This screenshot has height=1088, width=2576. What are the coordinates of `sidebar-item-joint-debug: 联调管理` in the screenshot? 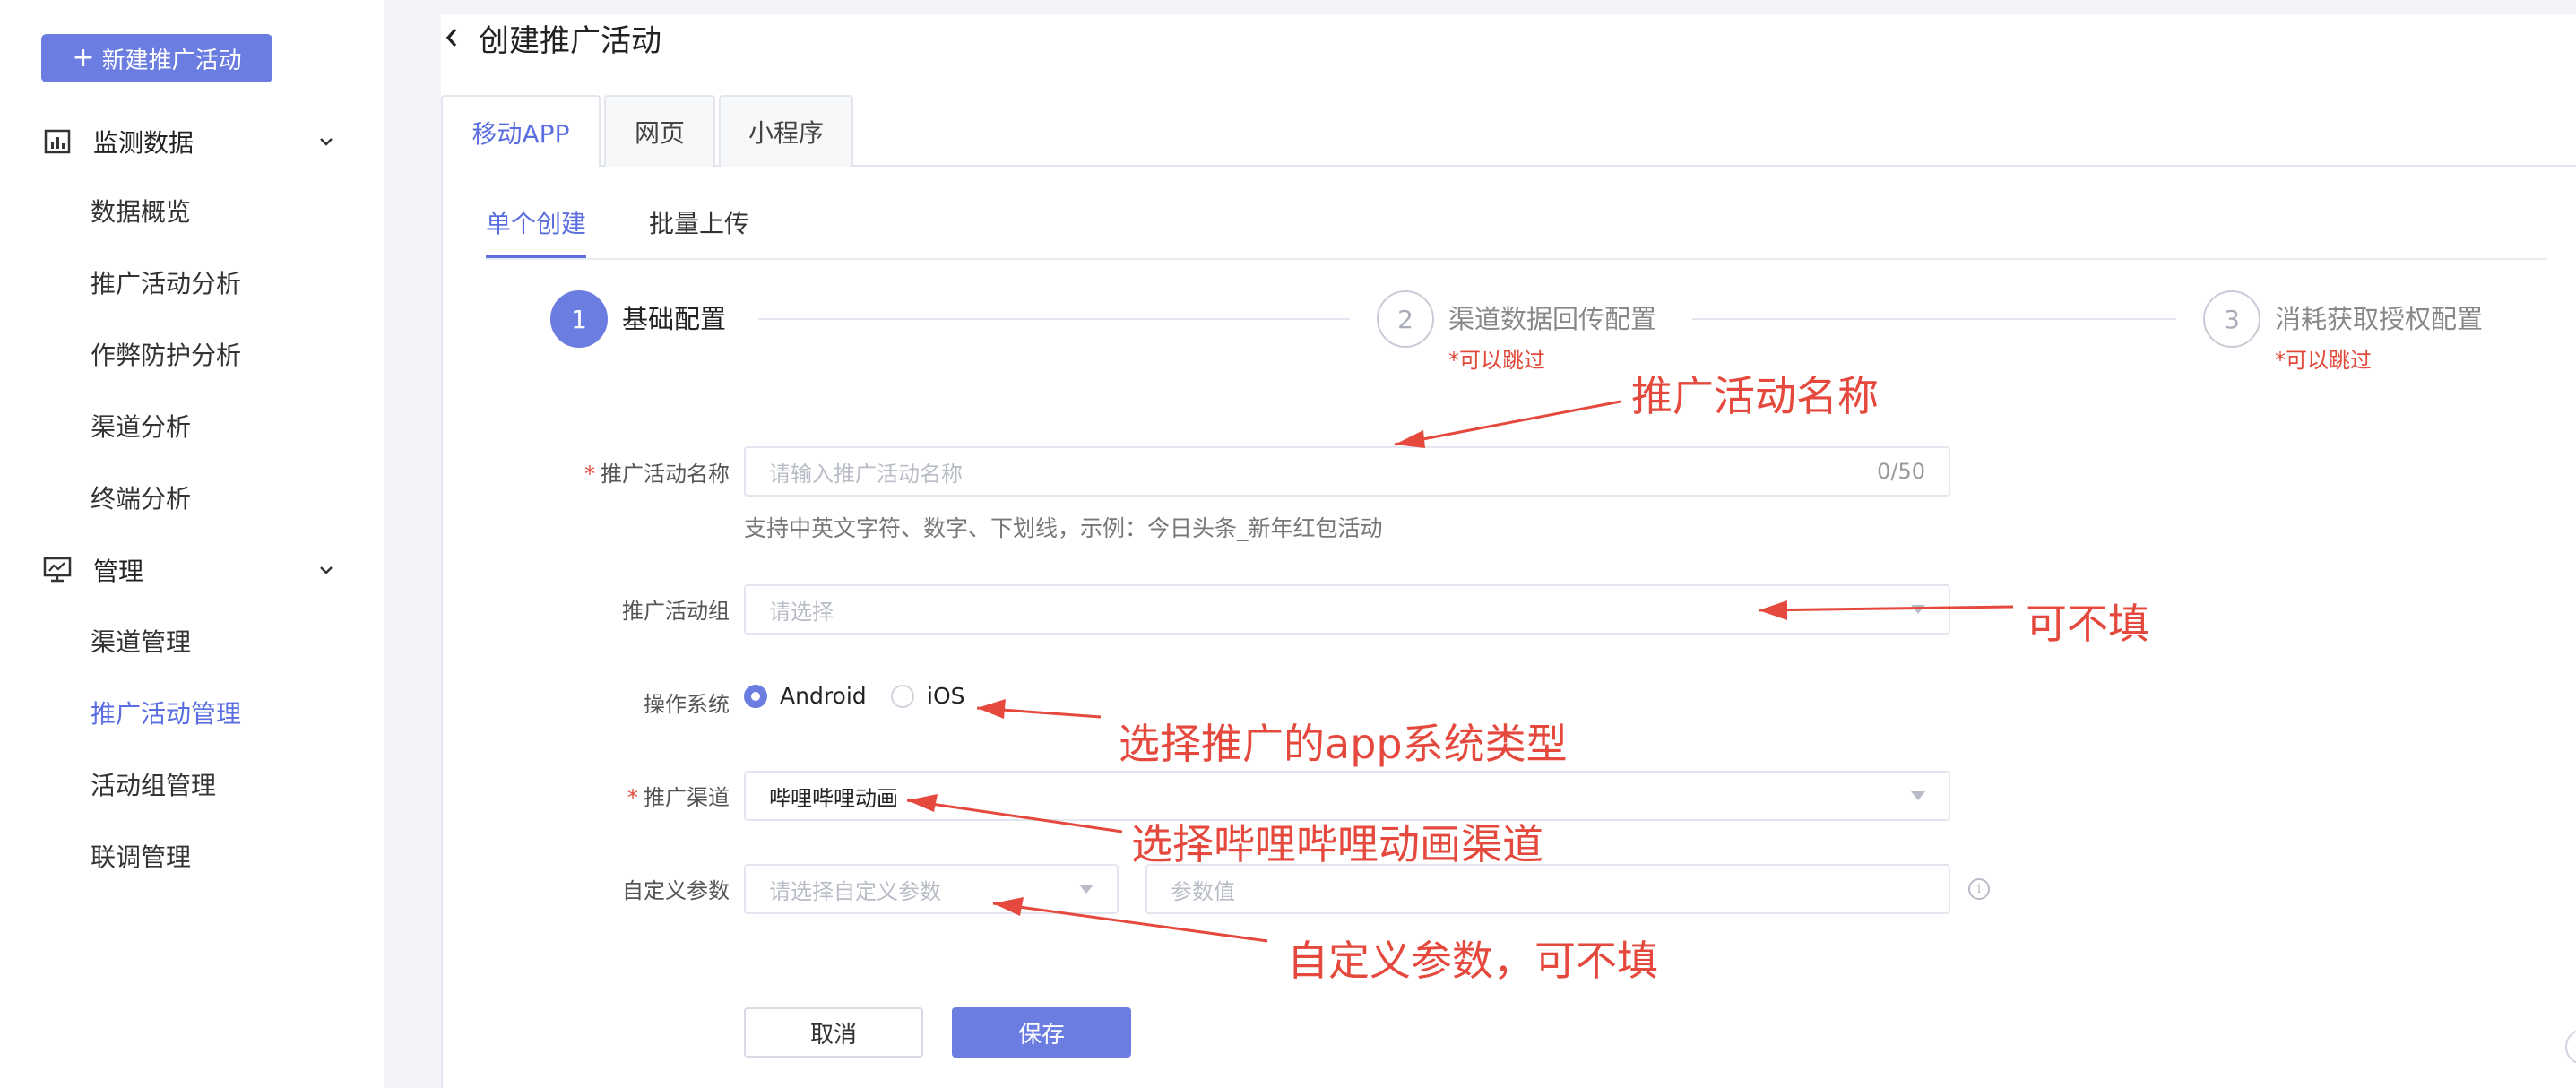 It's located at (141, 857).